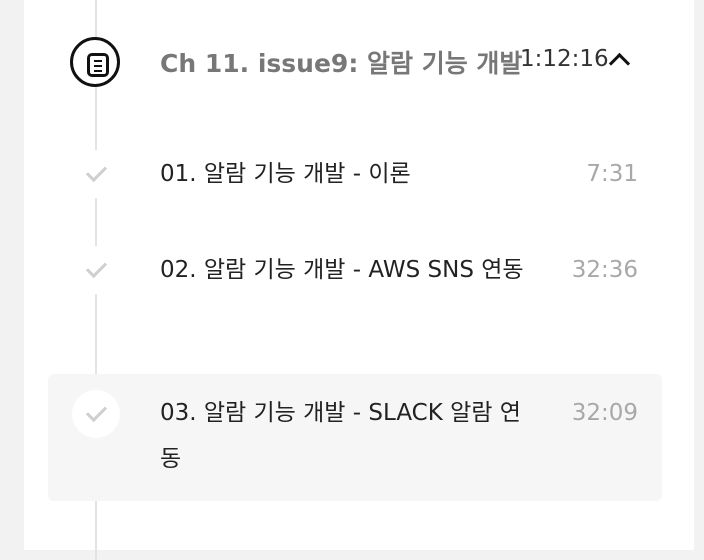 The width and height of the screenshot is (704, 560). I want to click on chapter-duration: 1:12:16, so click(564, 59).